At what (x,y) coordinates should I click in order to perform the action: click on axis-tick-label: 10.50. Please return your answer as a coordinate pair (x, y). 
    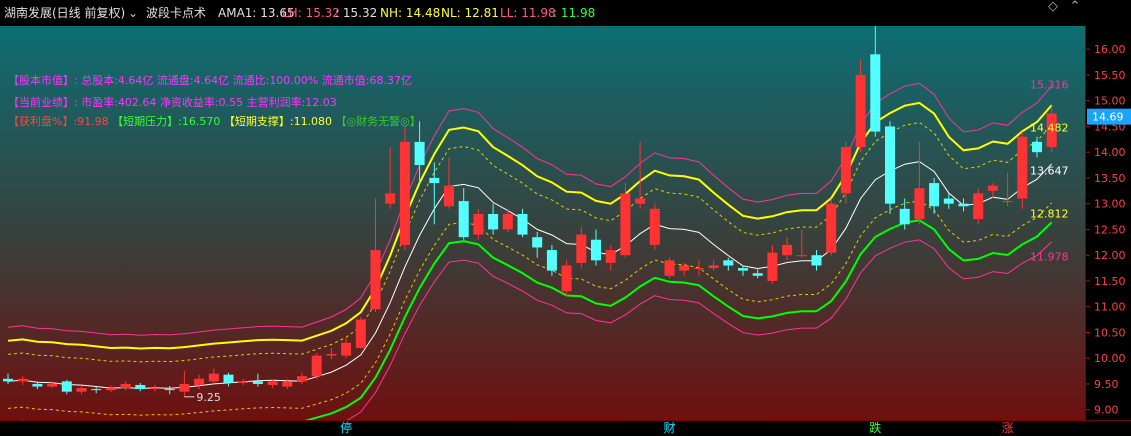
    Looking at the image, I should click on (1110, 332).